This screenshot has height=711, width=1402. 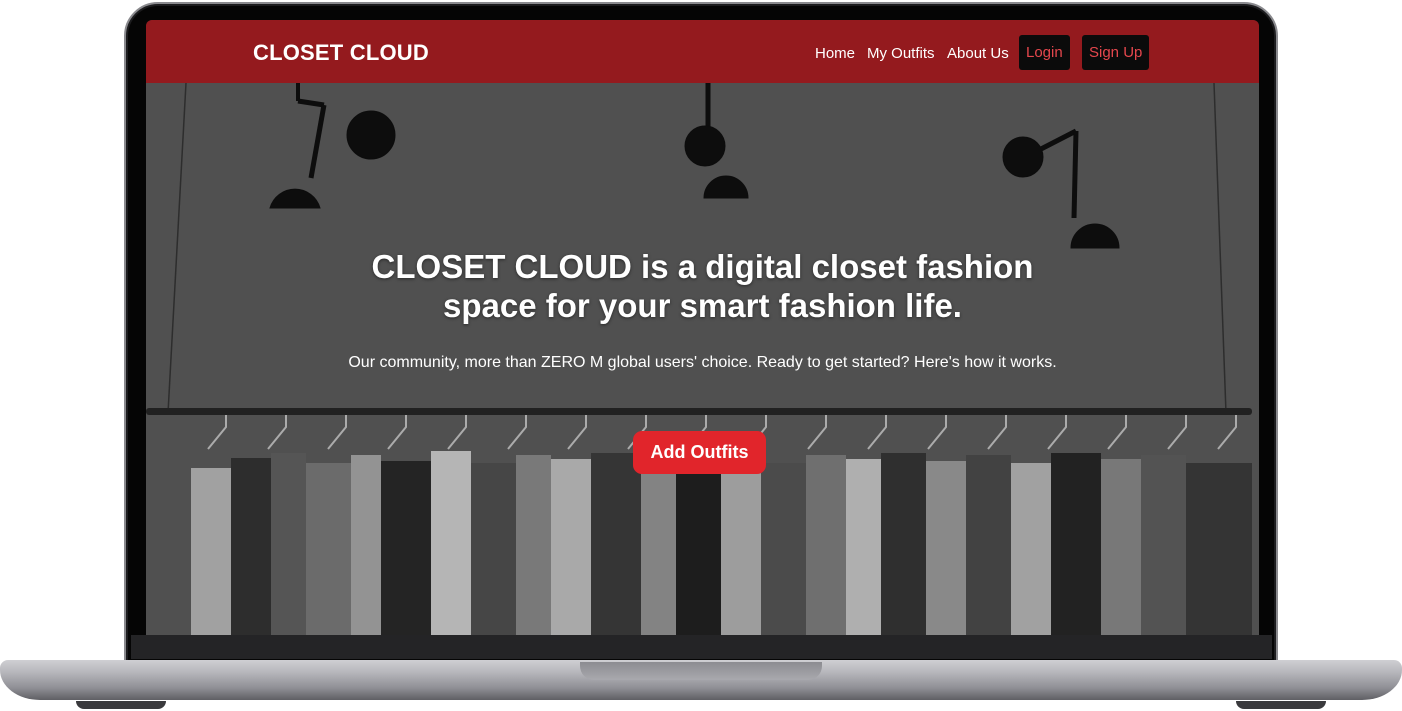 What do you see at coordinates (699, 452) in the screenshot?
I see `add-outfits-button: Add Outfits` at bounding box center [699, 452].